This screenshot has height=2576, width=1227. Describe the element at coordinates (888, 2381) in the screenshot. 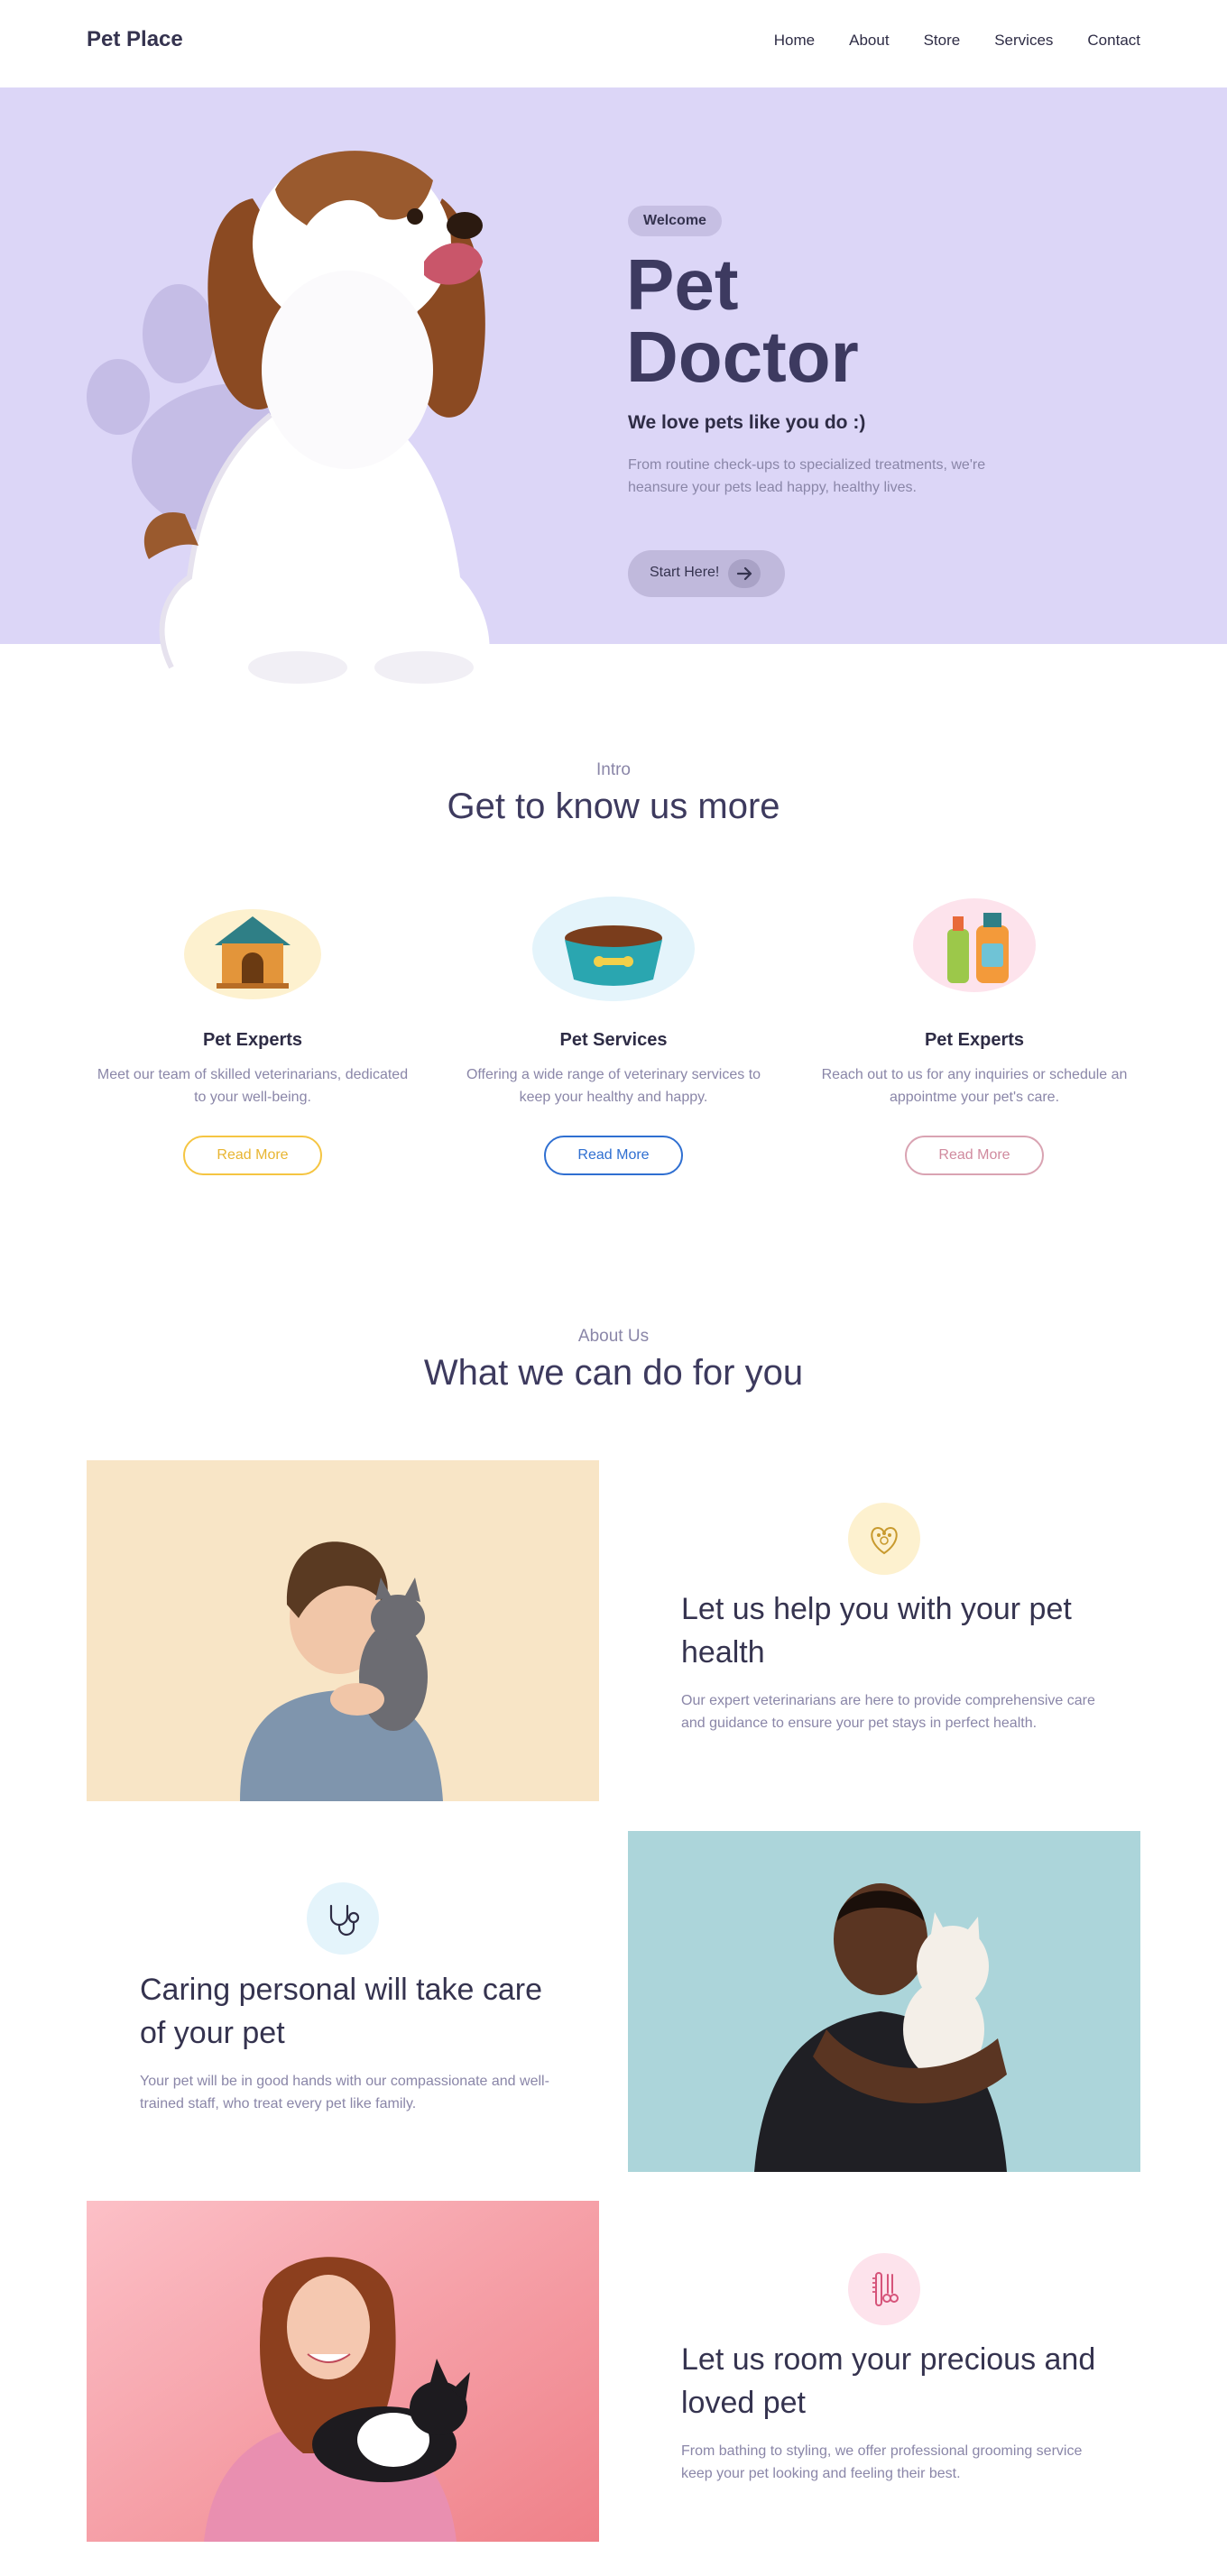

I see `feature-title: Let us room your precious and loved pet` at that location.